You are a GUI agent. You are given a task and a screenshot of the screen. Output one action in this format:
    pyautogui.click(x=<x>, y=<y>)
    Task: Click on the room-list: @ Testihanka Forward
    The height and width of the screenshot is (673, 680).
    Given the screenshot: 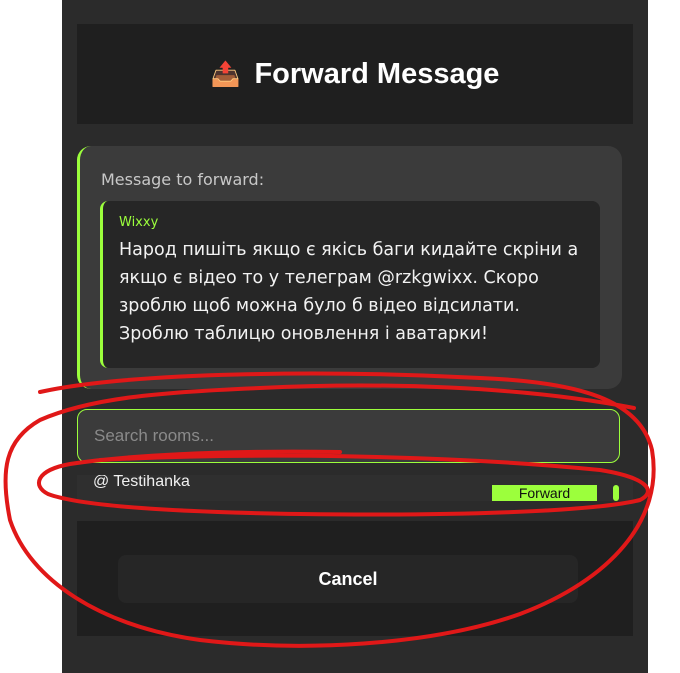 What is the action you would take?
    pyautogui.click(x=355, y=488)
    